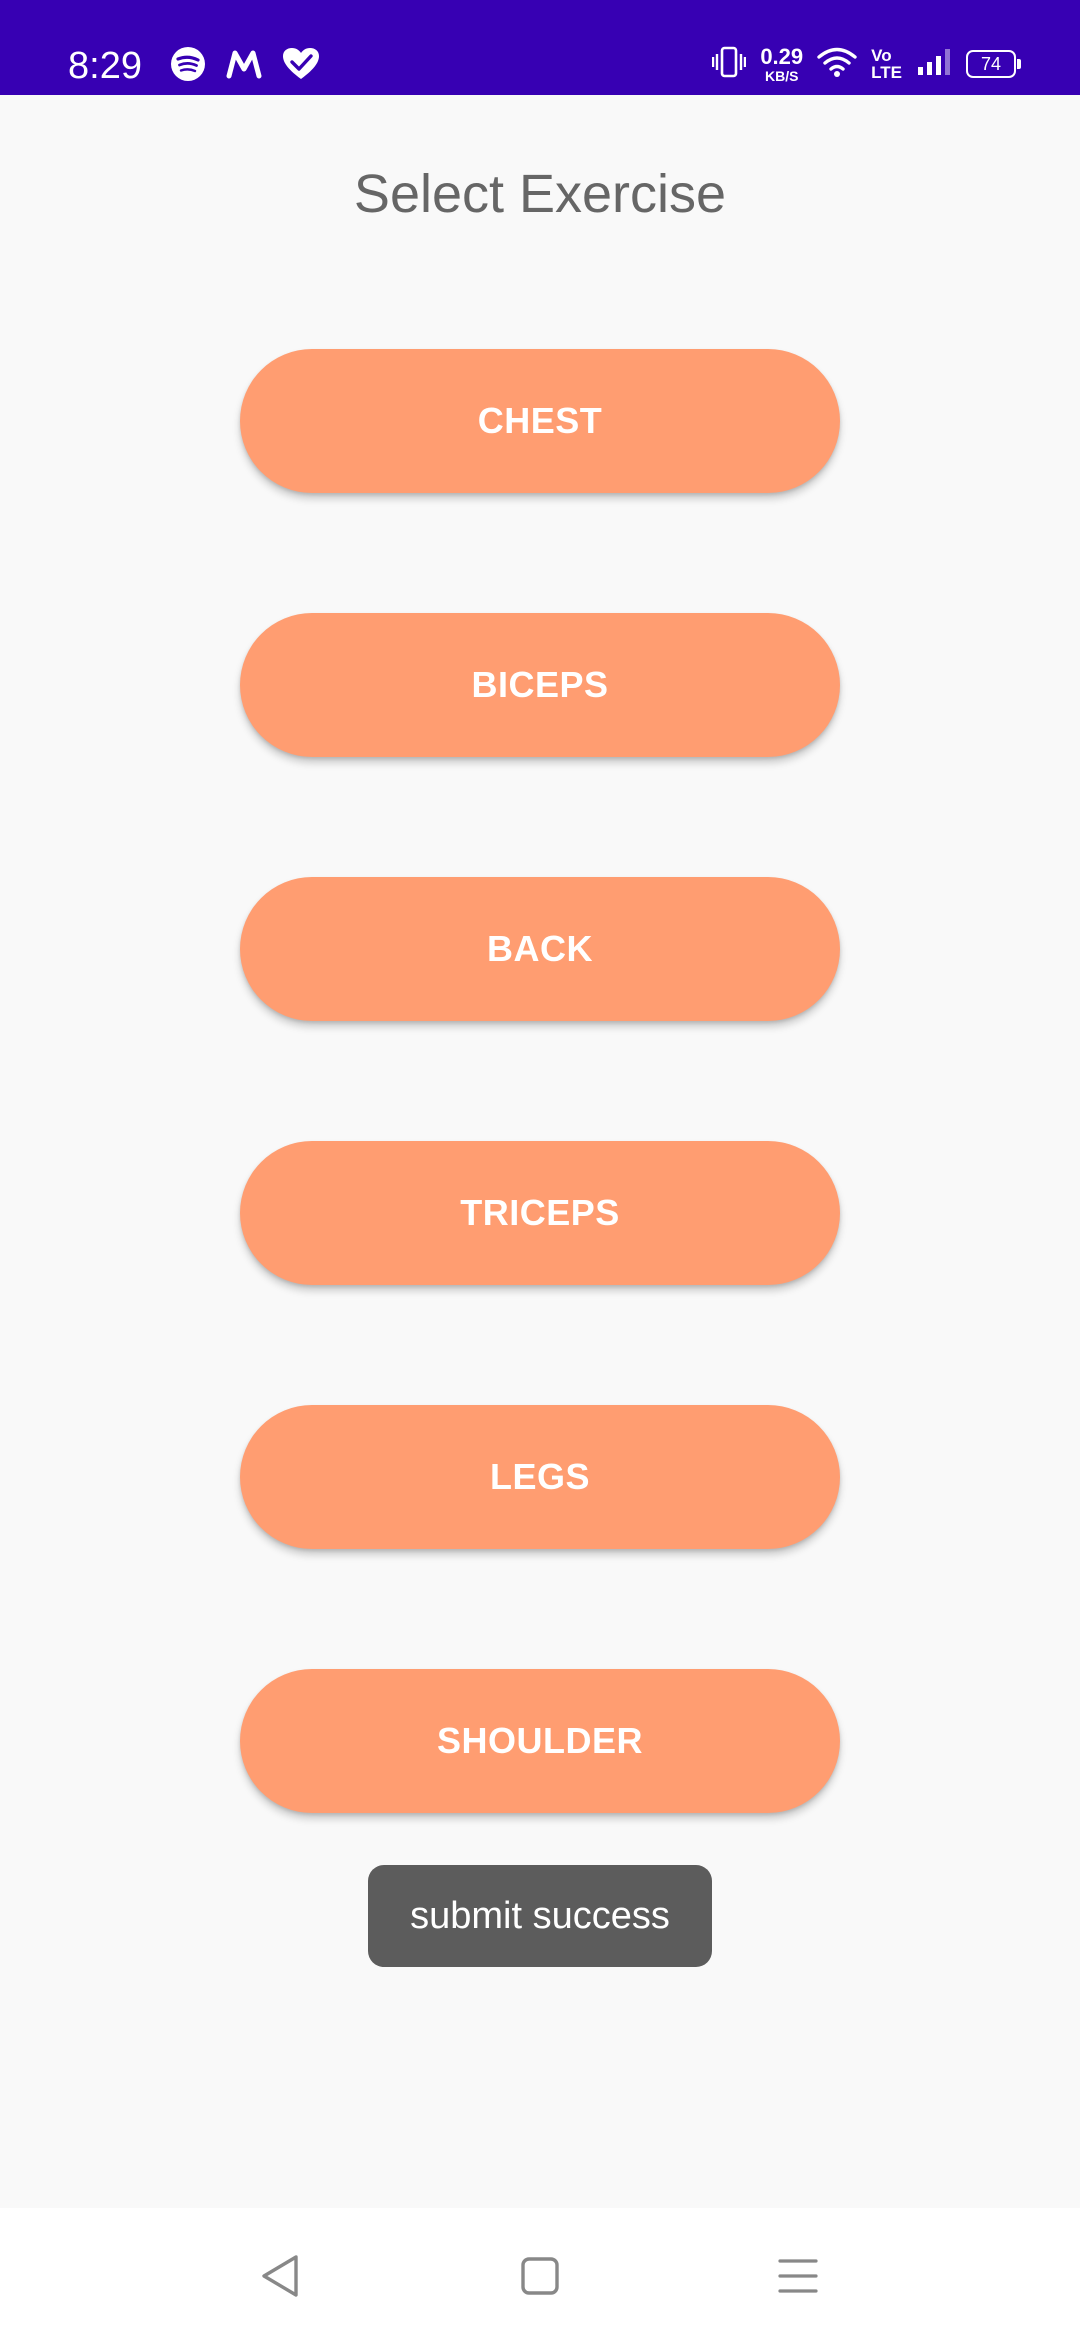  What do you see at coordinates (301, 66) in the screenshot?
I see `health-heart-icon` at bounding box center [301, 66].